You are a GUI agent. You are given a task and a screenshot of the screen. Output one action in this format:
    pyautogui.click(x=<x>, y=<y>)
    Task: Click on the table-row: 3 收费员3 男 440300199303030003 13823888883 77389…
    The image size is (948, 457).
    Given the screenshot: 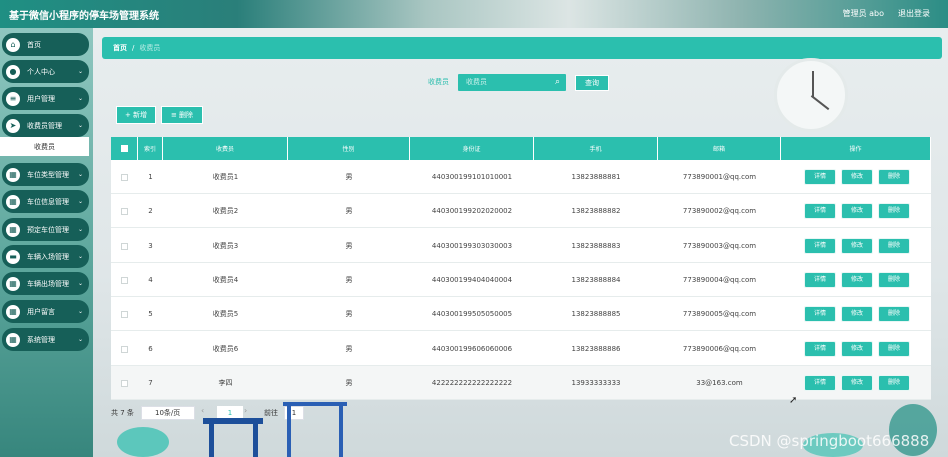 What is the action you would take?
    pyautogui.click(x=521, y=246)
    